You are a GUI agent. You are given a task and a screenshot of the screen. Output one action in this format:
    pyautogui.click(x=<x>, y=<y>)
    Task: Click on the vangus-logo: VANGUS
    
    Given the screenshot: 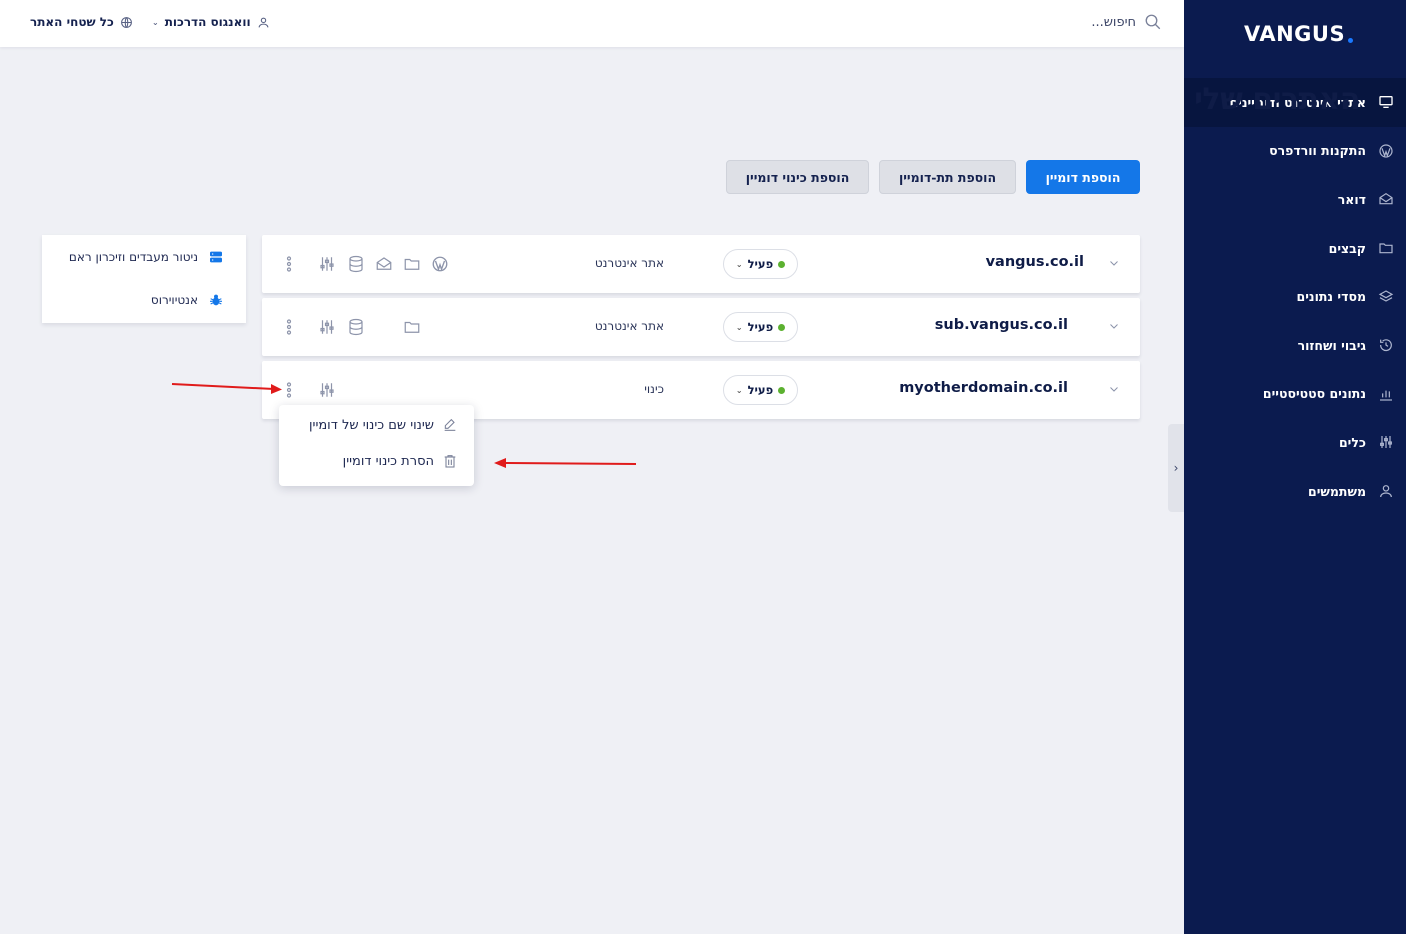 What is the action you would take?
    pyautogui.click(x=1299, y=34)
    